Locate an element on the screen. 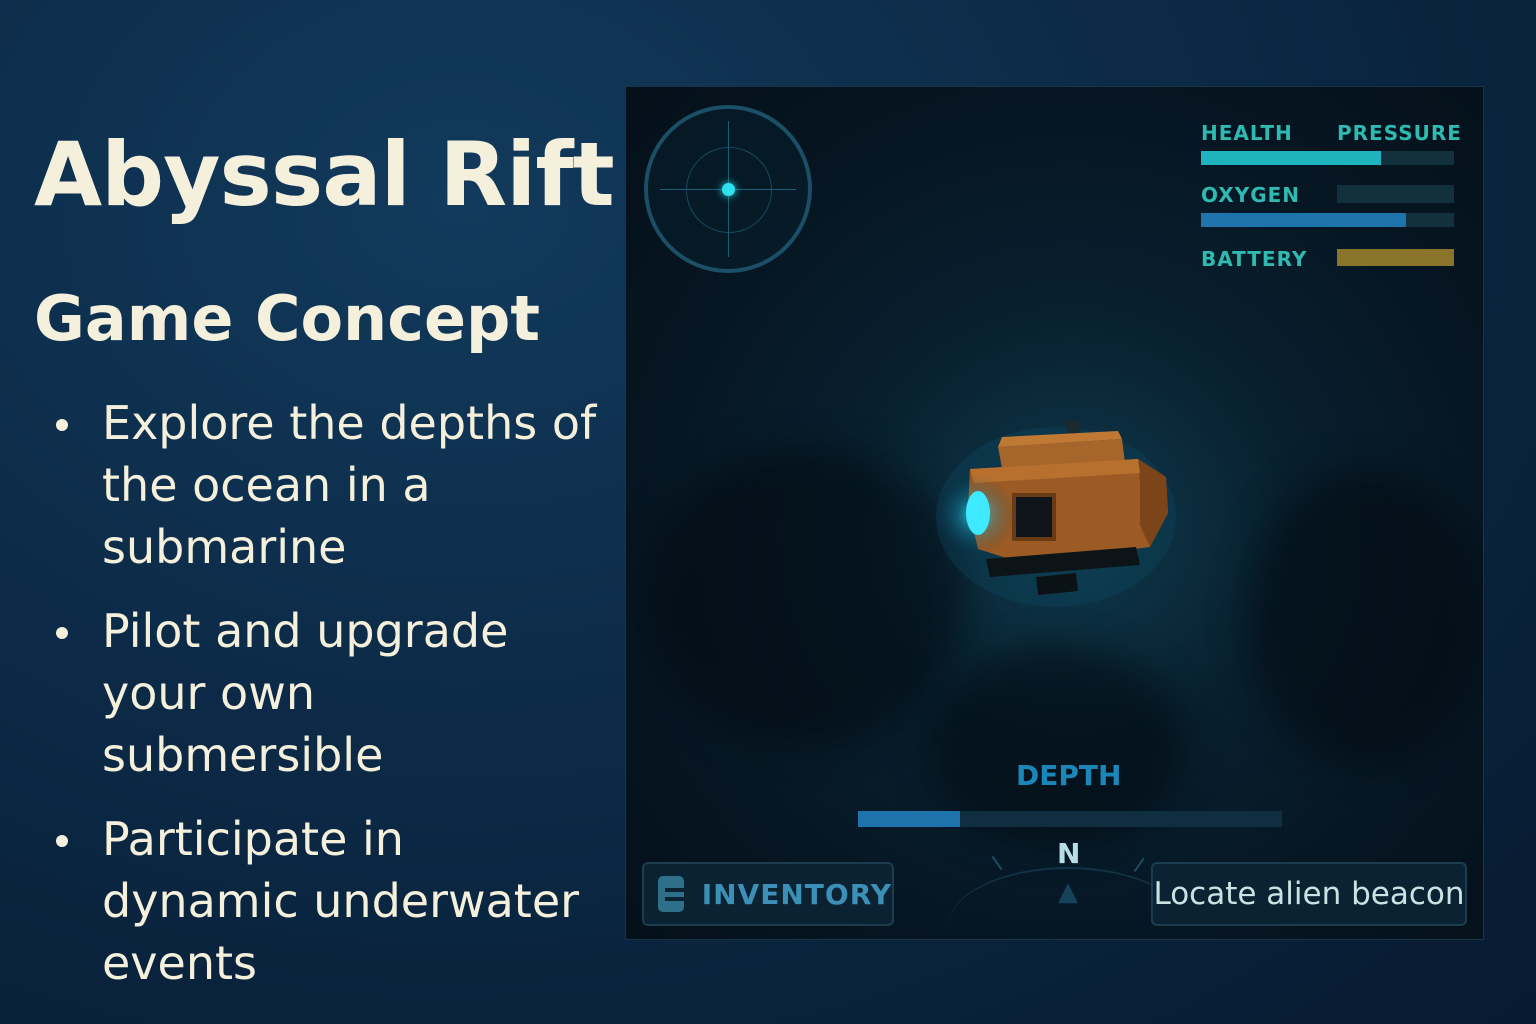 Image resolution: width=1536 pixels, height=1024 pixels. feature-text: Pilot and upgrade your own submersible is located at coordinates (305, 693).